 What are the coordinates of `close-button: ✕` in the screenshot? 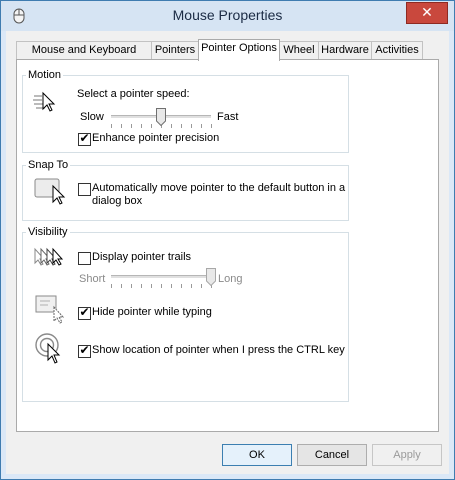 It's located at (427, 13).